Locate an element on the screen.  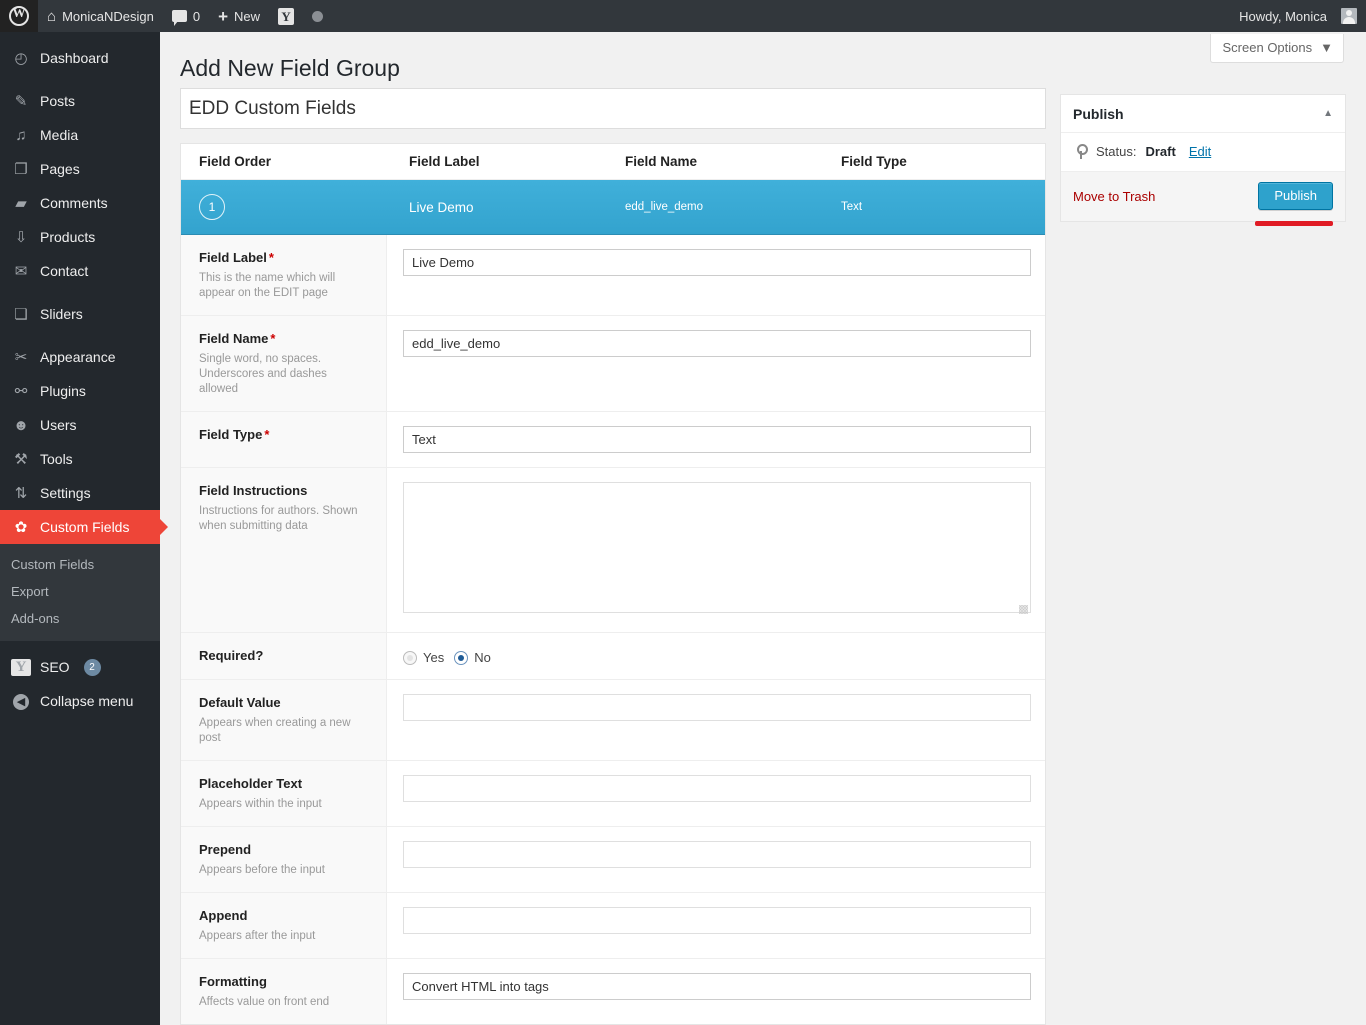
sidebar-item-dashboard: ◴ Dashboard is located at coordinates (80, 58).